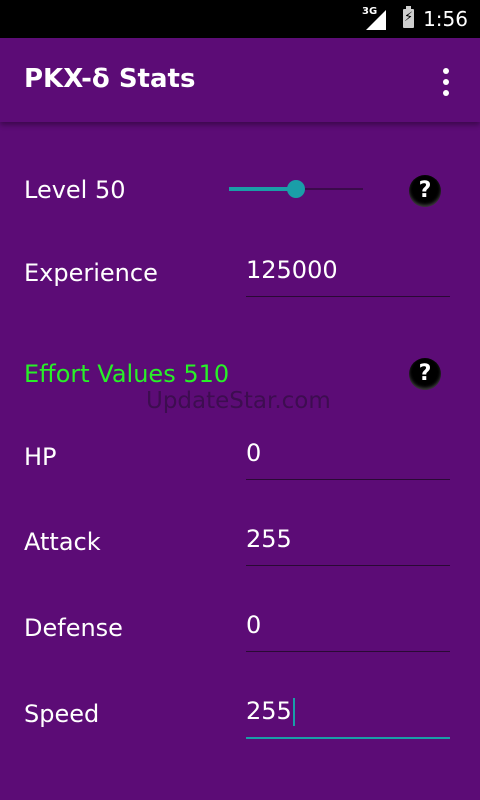 The height and width of the screenshot is (800, 480). What do you see at coordinates (348, 629) in the screenshot?
I see `defense-field: 0` at bounding box center [348, 629].